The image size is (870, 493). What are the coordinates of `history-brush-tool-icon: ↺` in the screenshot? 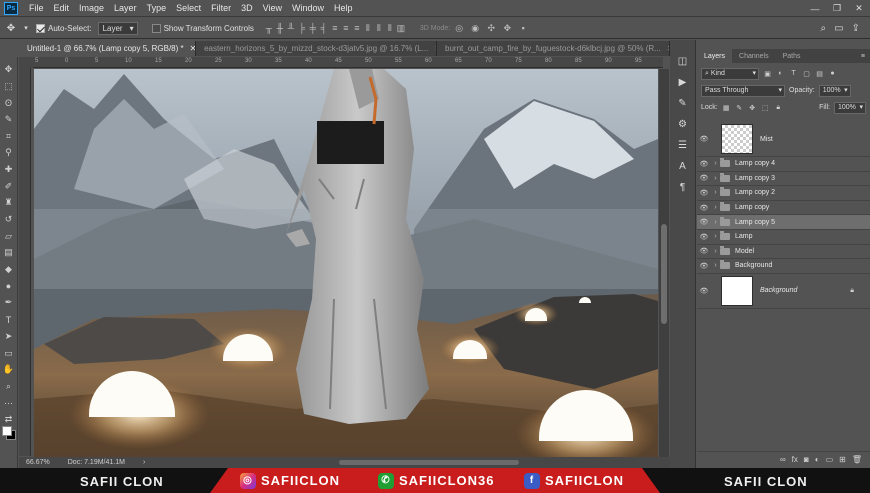 It's located at (9, 219).